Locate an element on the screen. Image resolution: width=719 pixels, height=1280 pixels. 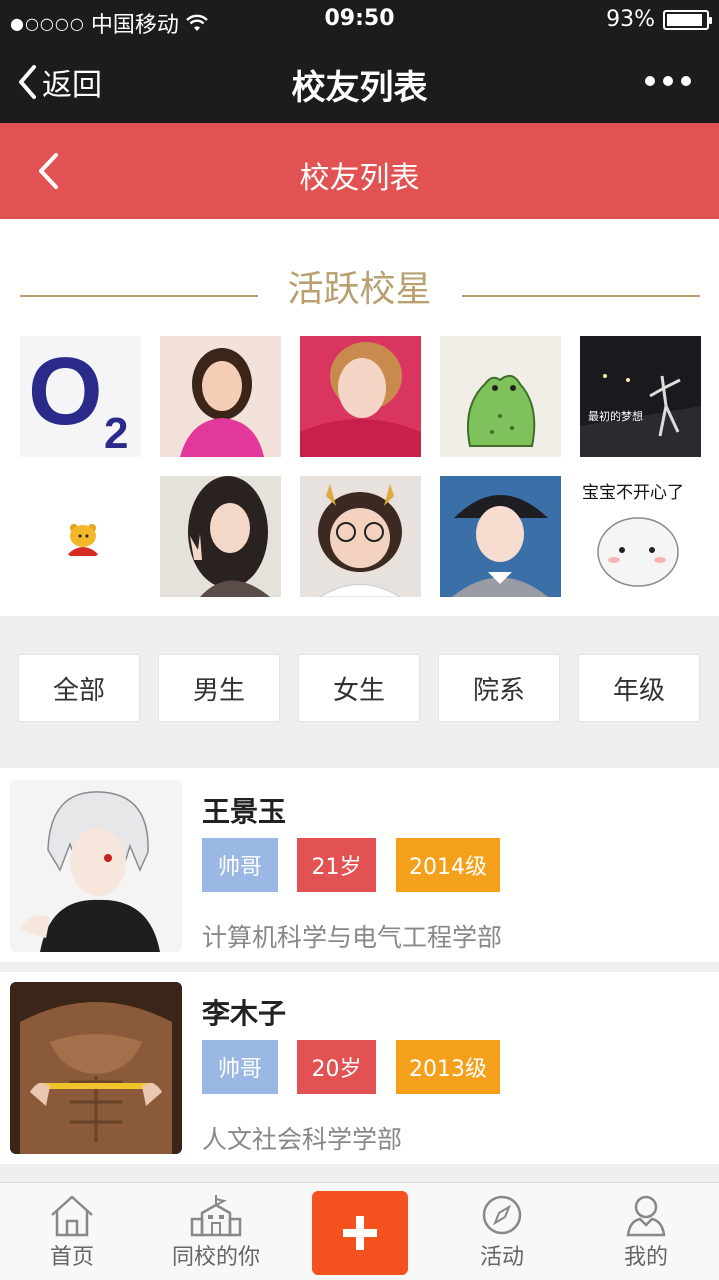
compass-icon is located at coordinates (502, 1215).